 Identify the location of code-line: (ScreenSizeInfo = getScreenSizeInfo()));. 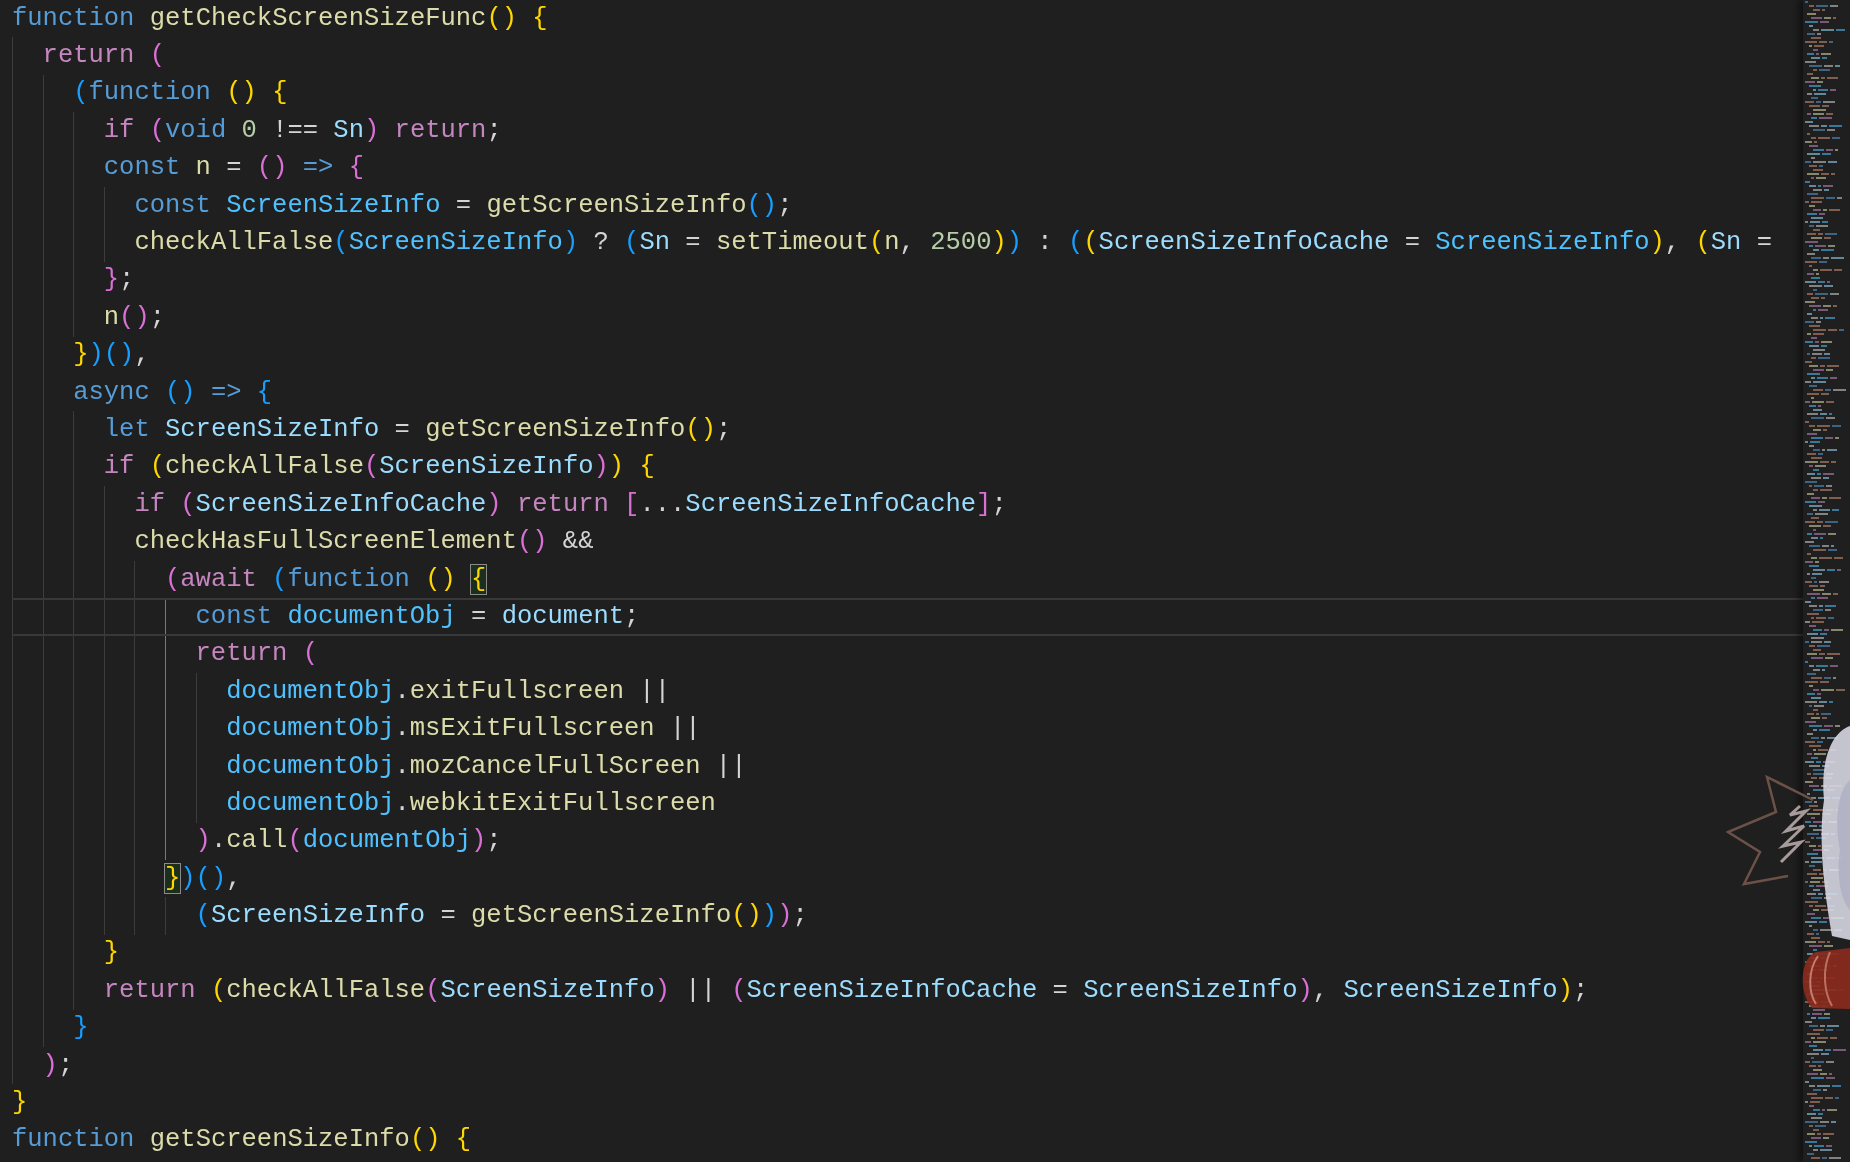
(501, 916).